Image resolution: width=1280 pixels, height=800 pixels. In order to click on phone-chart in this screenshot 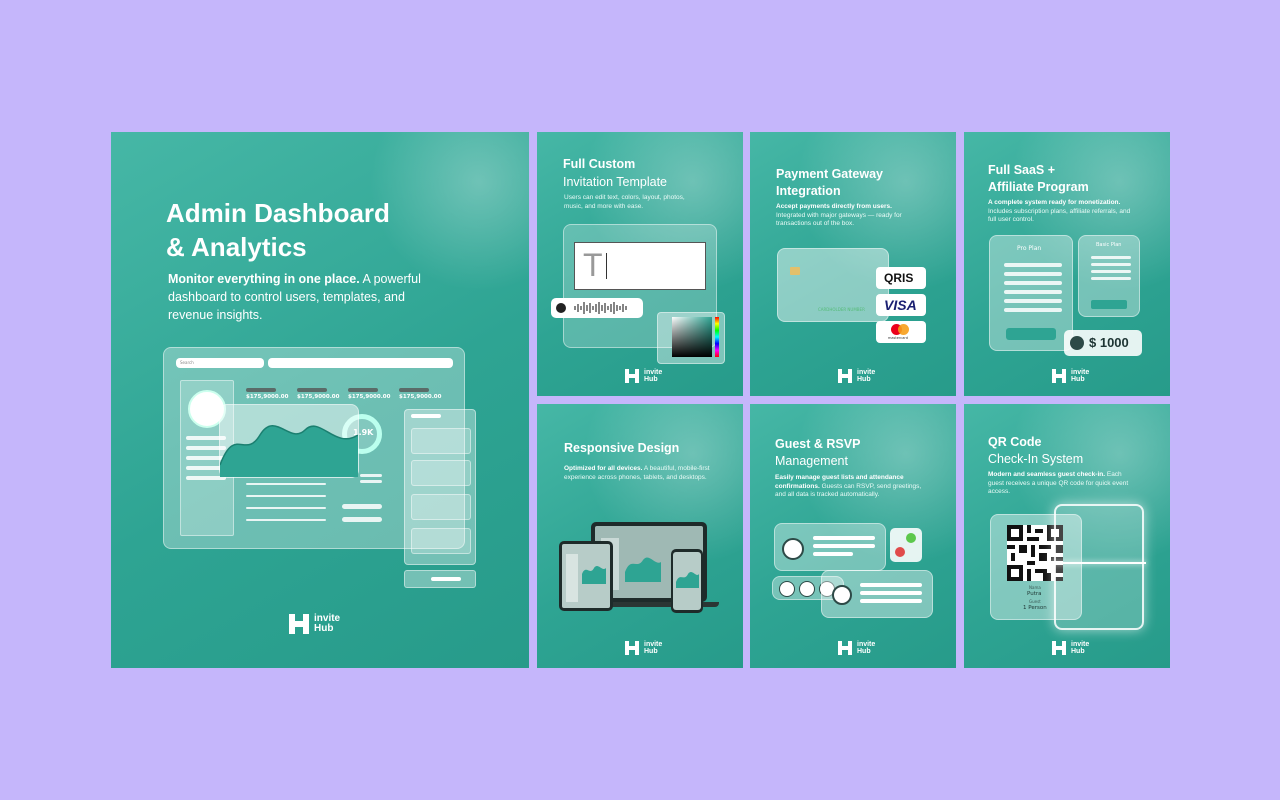, I will do `click(687, 580)`.